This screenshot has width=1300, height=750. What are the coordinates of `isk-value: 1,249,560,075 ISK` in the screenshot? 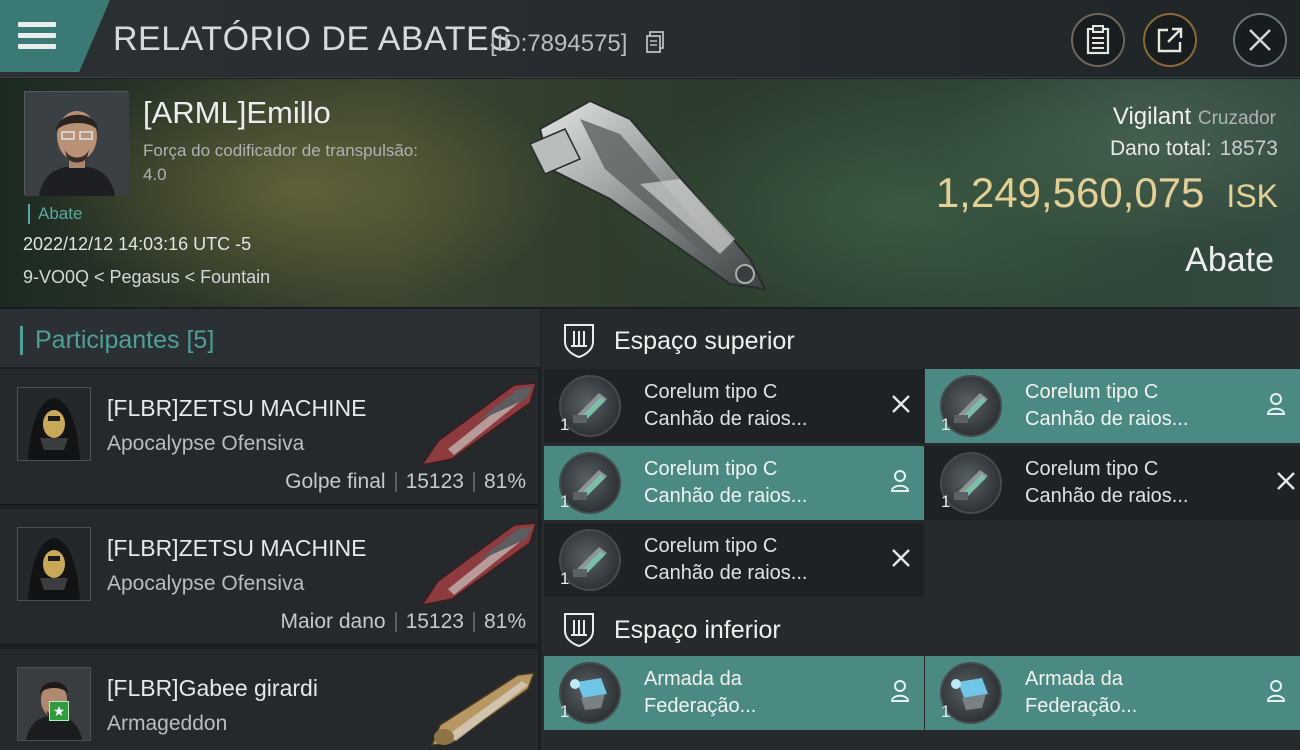 It's located at (1107, 193).